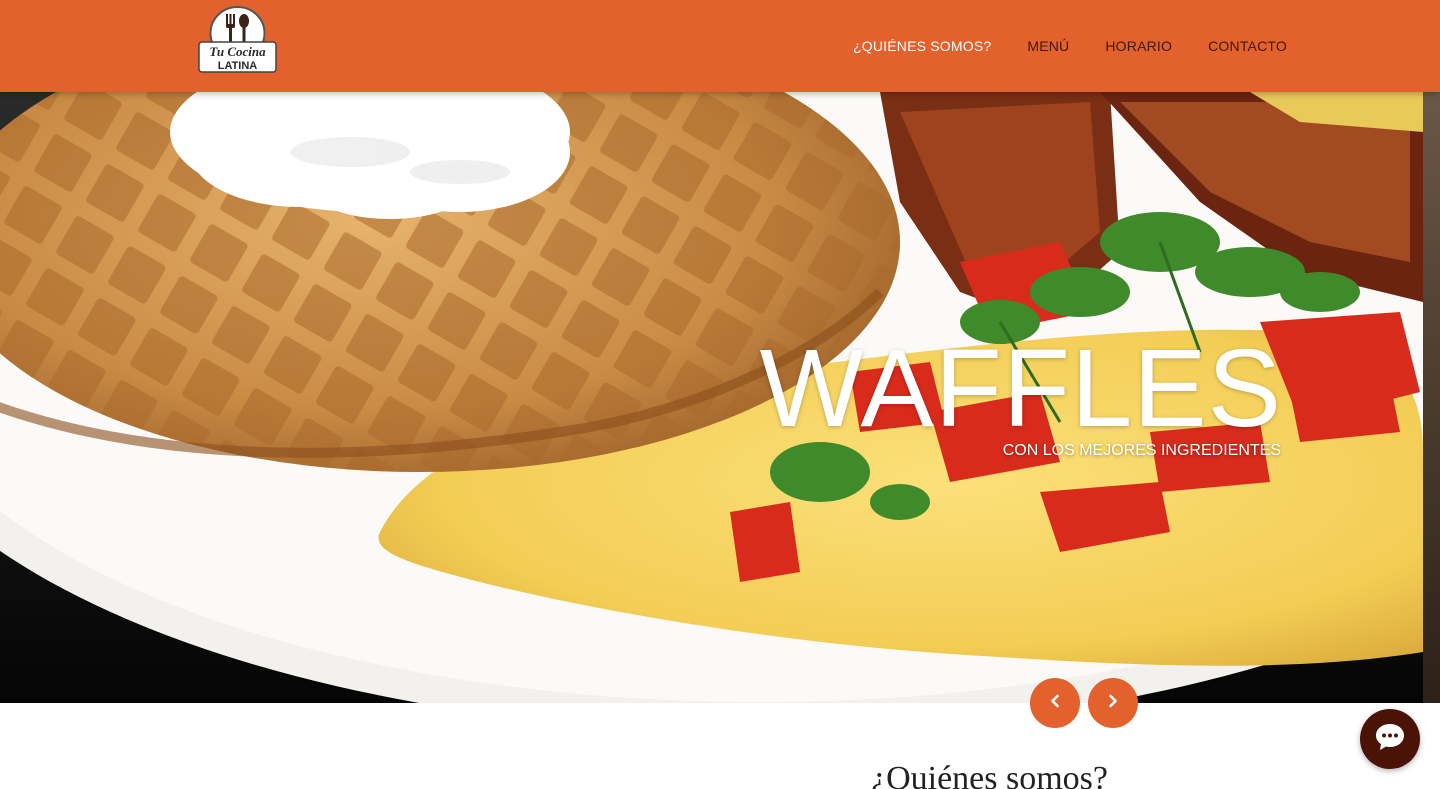 The width and height of the screenshot is (1440, 789). What do you see at coordinates (1020, 388) in the screenshot?
I see `hero-title: WAFFLES` at bounding box center [1020, 388].